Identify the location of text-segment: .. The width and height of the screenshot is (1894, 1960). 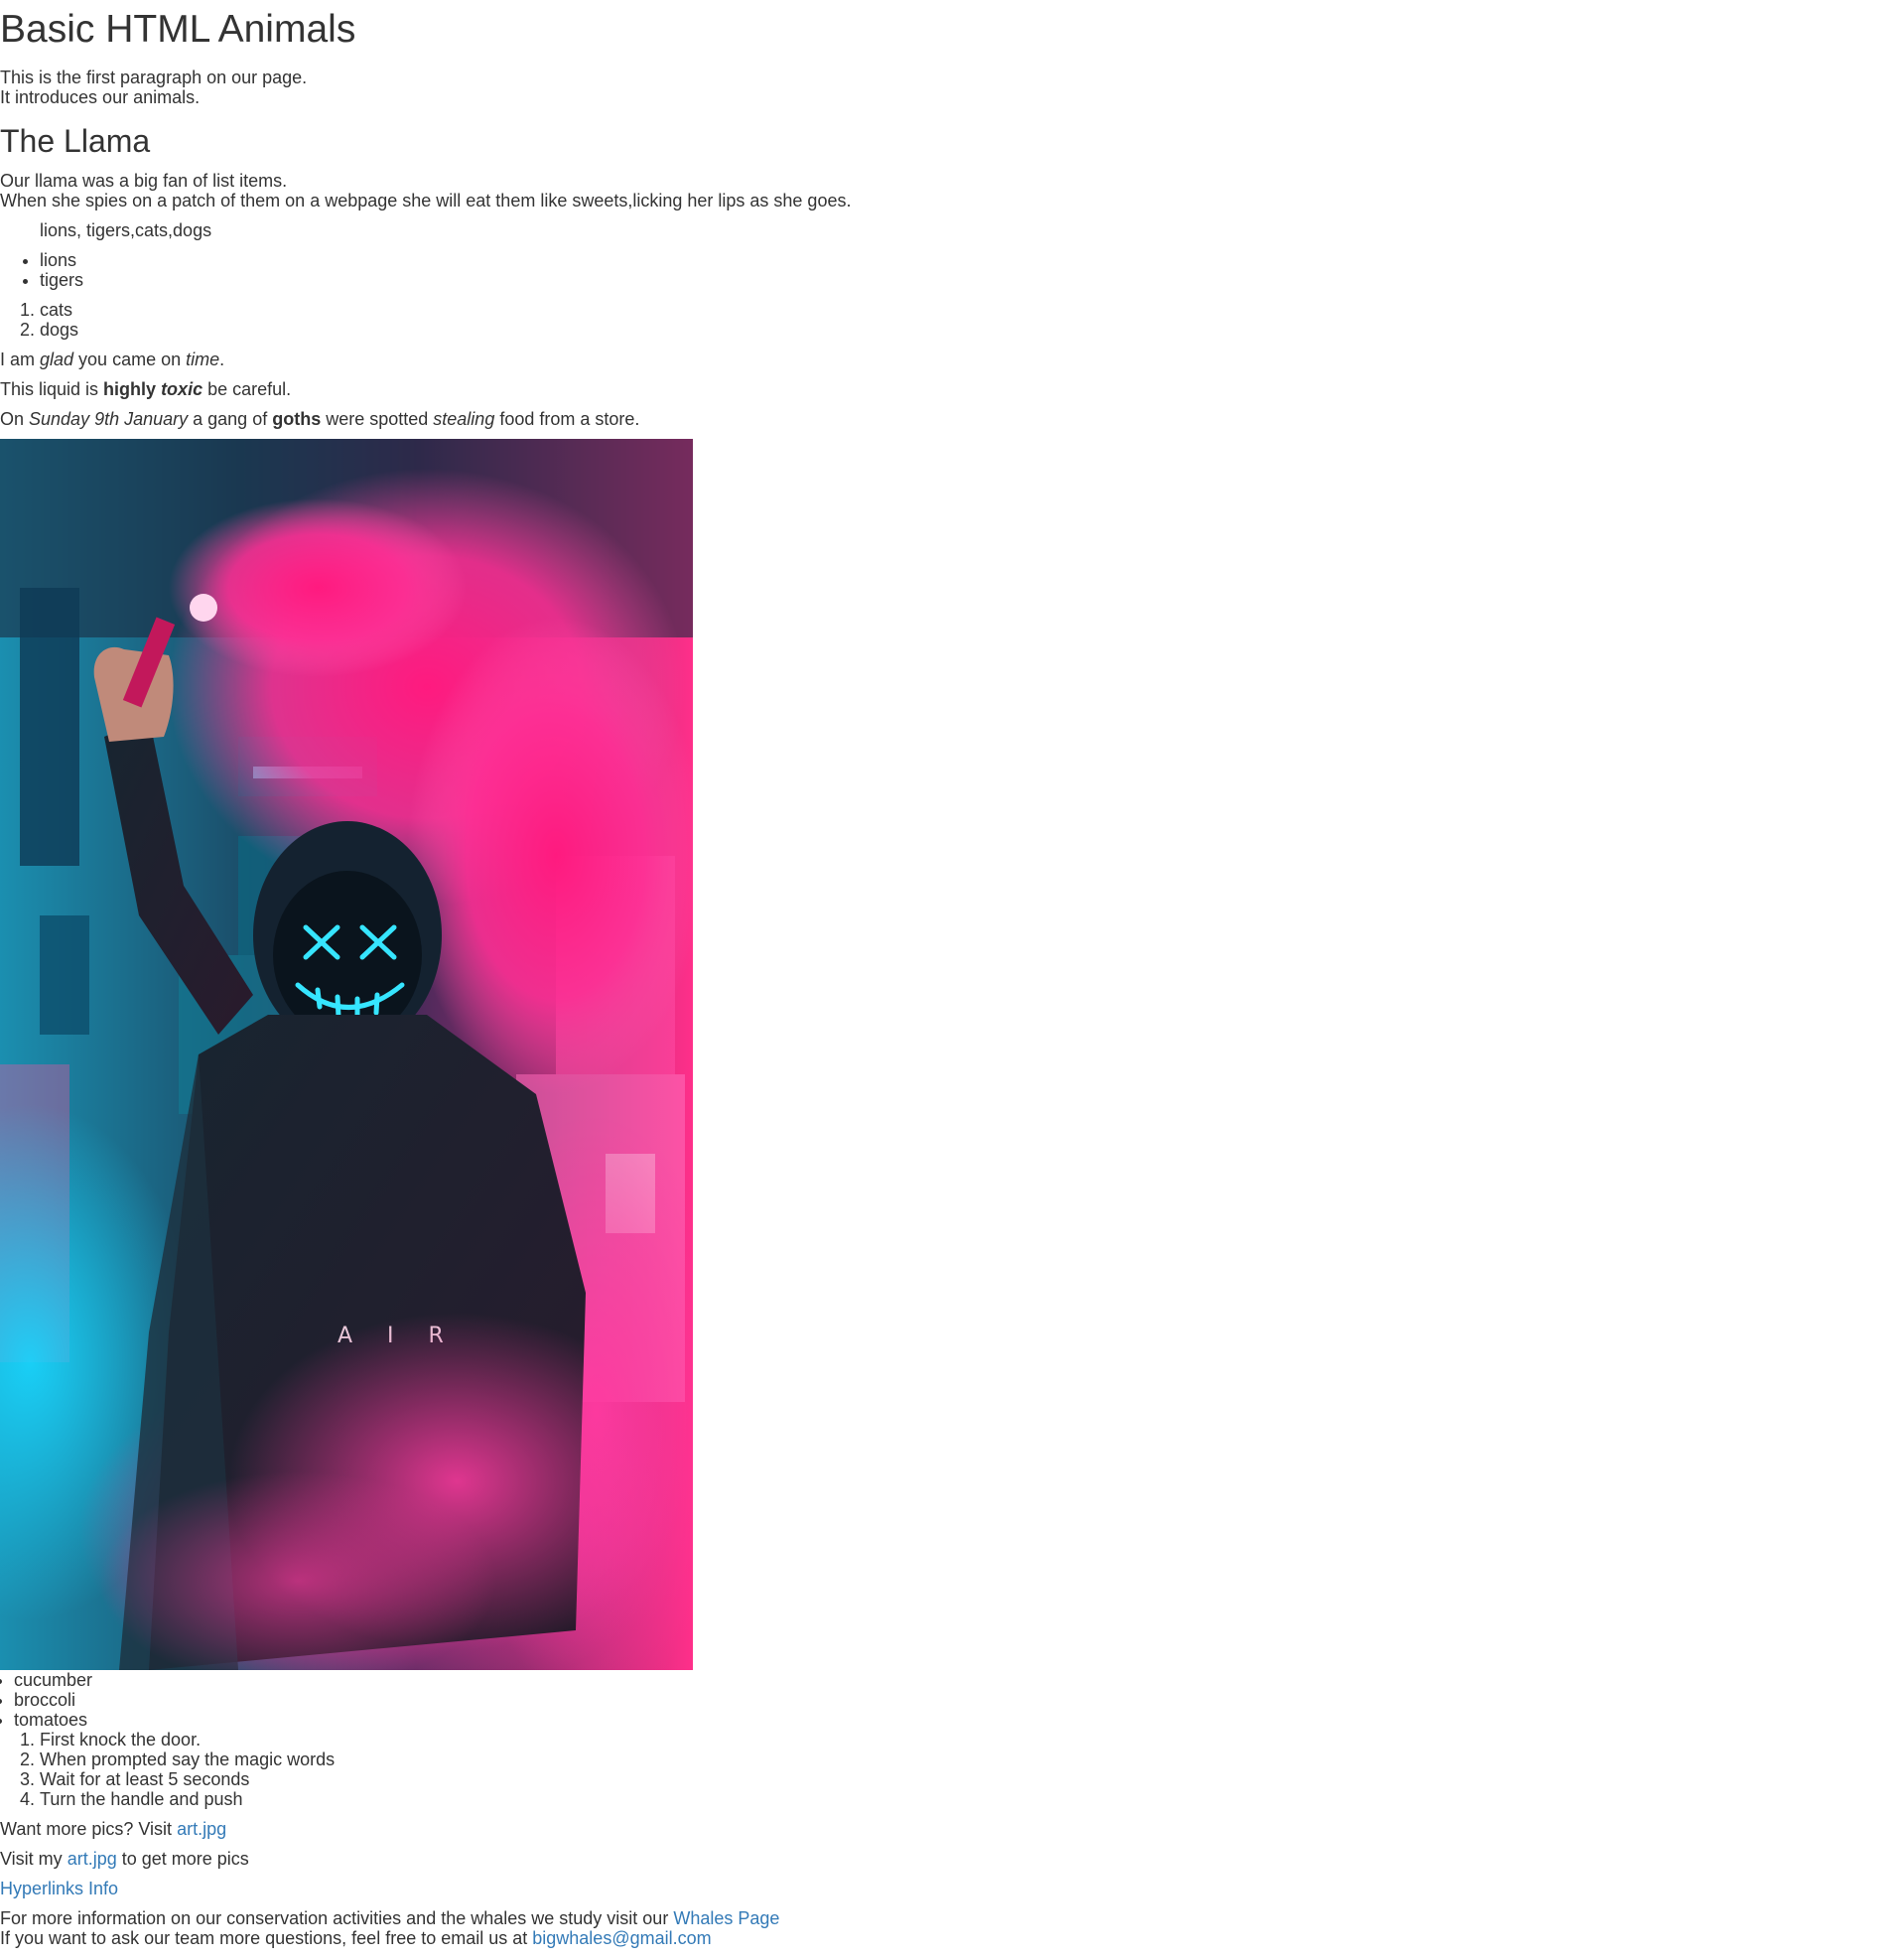
(222, 359).